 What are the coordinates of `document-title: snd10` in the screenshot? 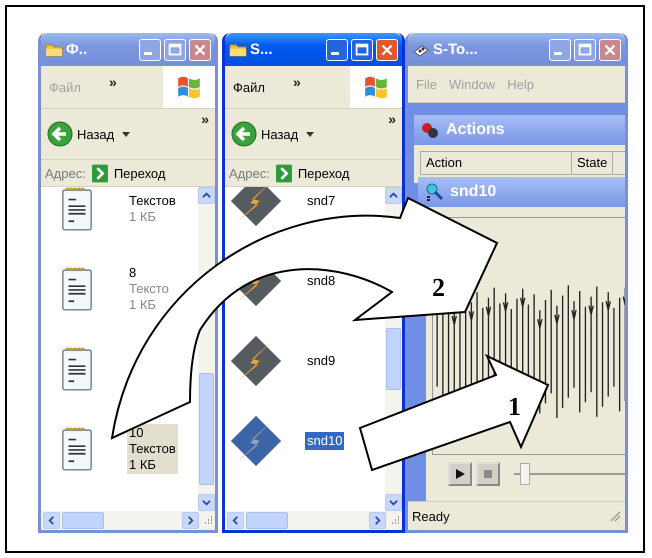 It's located at (473, 192).